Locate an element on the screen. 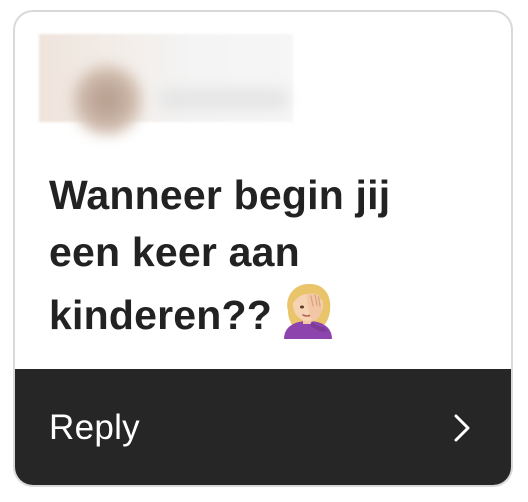 Image resolution: width=528 pixels, height=502 pixels. blurred-username is located at coordinates (224, 99).